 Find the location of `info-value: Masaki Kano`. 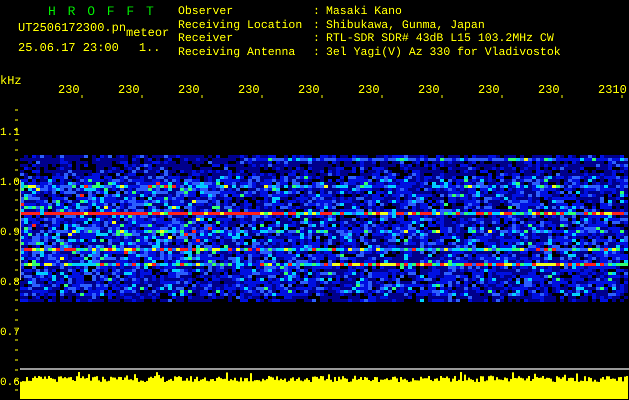

info-value: Masaki Kano is located at coordinates (364, 13).